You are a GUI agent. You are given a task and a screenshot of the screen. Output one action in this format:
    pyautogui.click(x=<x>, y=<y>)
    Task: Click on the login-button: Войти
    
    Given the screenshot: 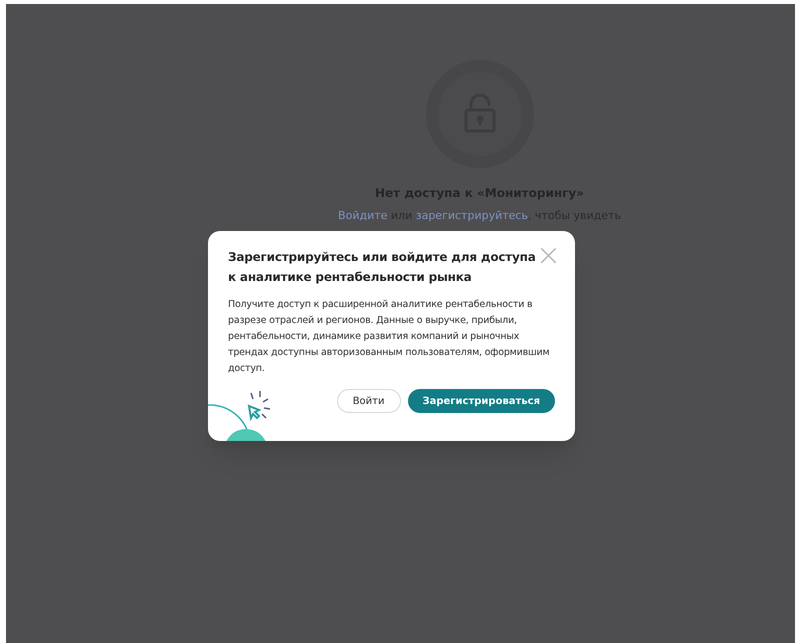 What is the action you would take?
    pyautogui.click(x=368, y=401)
    